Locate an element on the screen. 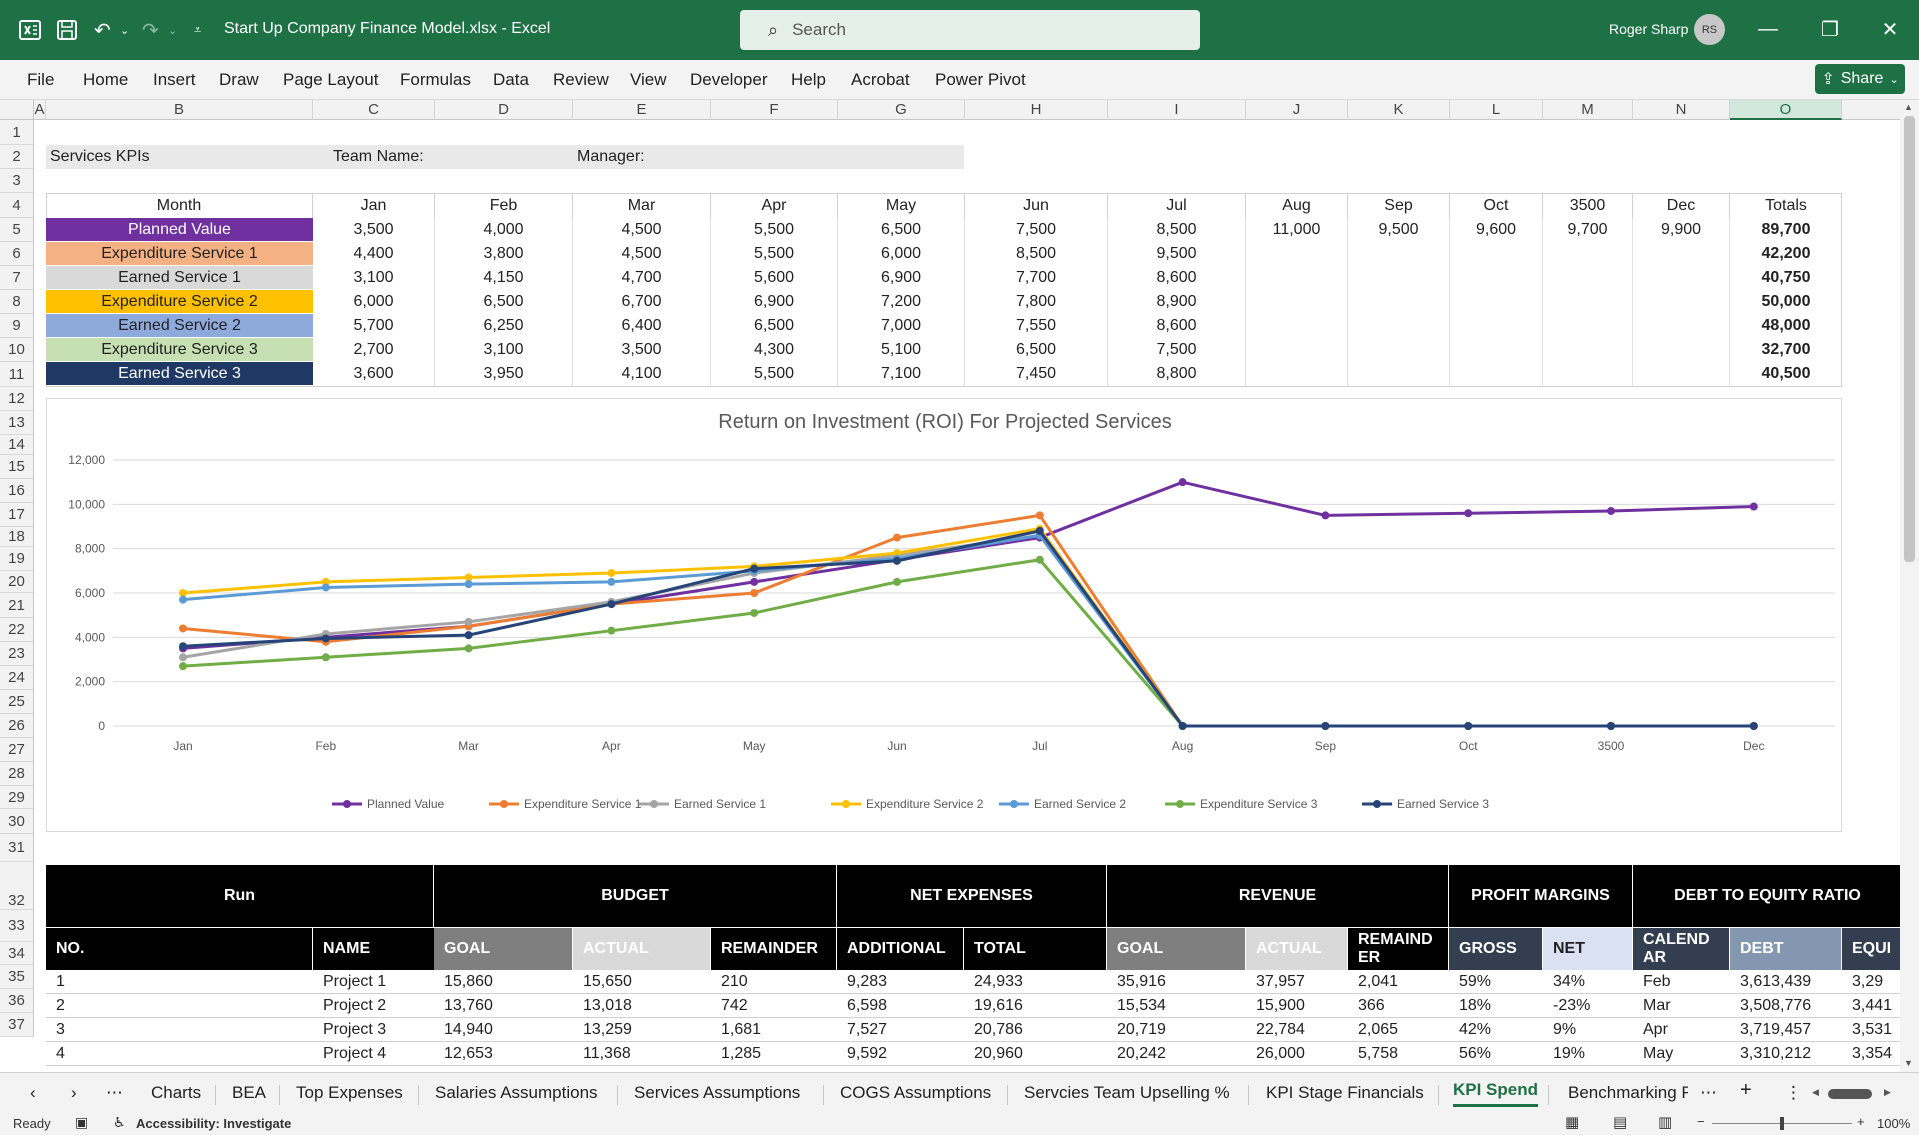  restore-icon: ❐ is located at coordinates (1830, 29).